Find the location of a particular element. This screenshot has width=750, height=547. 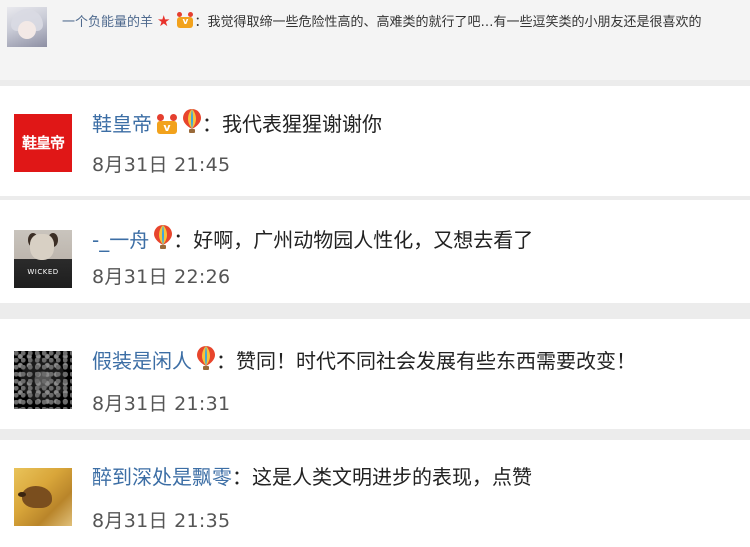

comment-timestamp: 8月31日 21:45 is located at coordinates (161, 165).